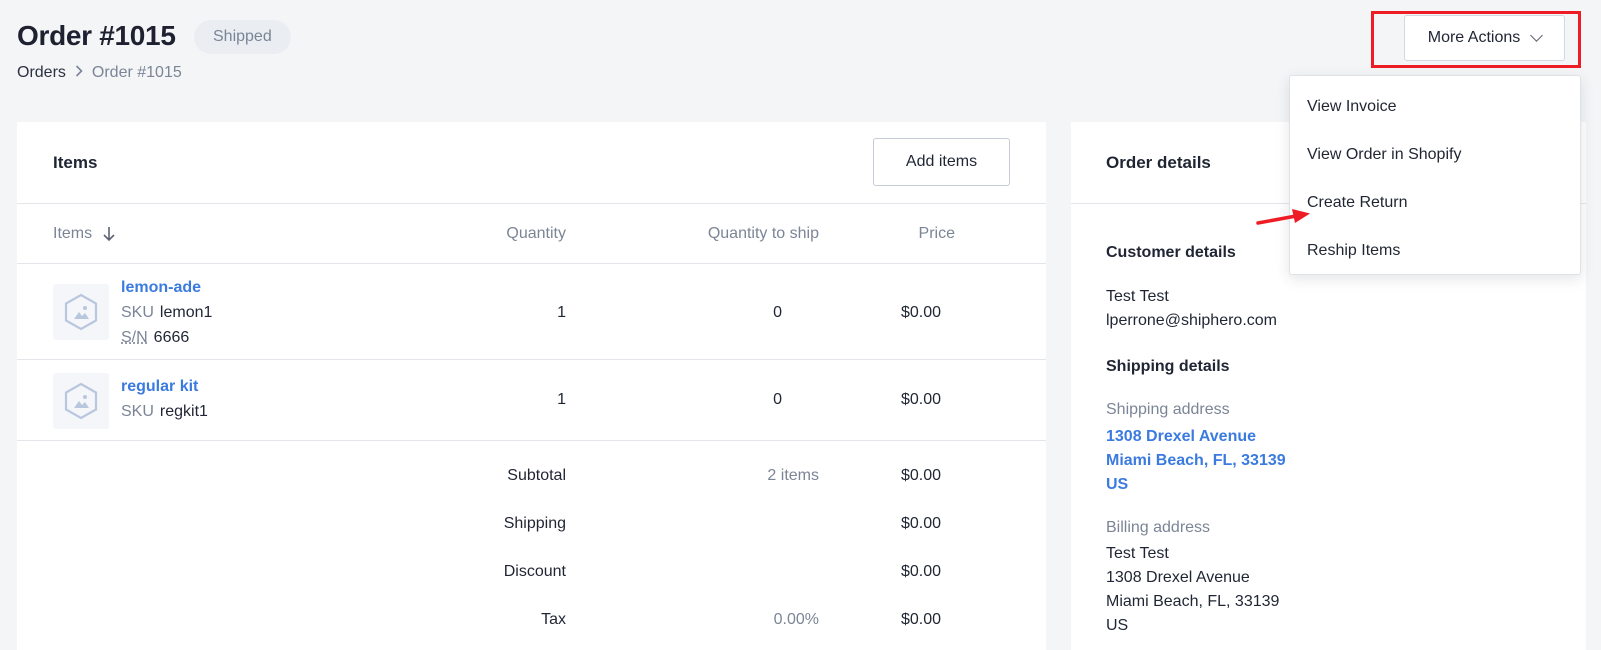 The height and width of the screenshot is (650, 1601). I want to click on customer-details-heading: Customer details, so click(1171, 252).